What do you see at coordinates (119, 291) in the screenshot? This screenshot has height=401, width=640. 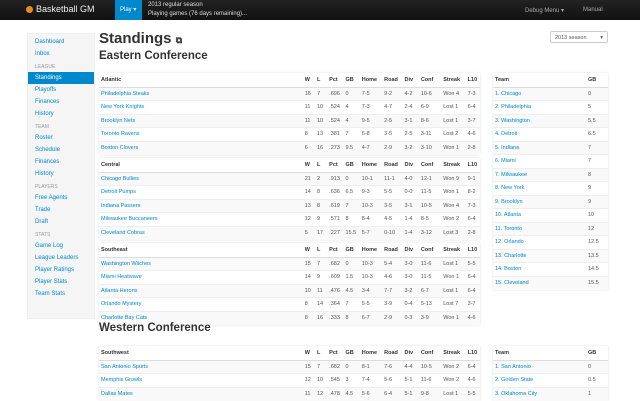 I see `team-link: Atlanta Herons` at bounding box center [119, 291].